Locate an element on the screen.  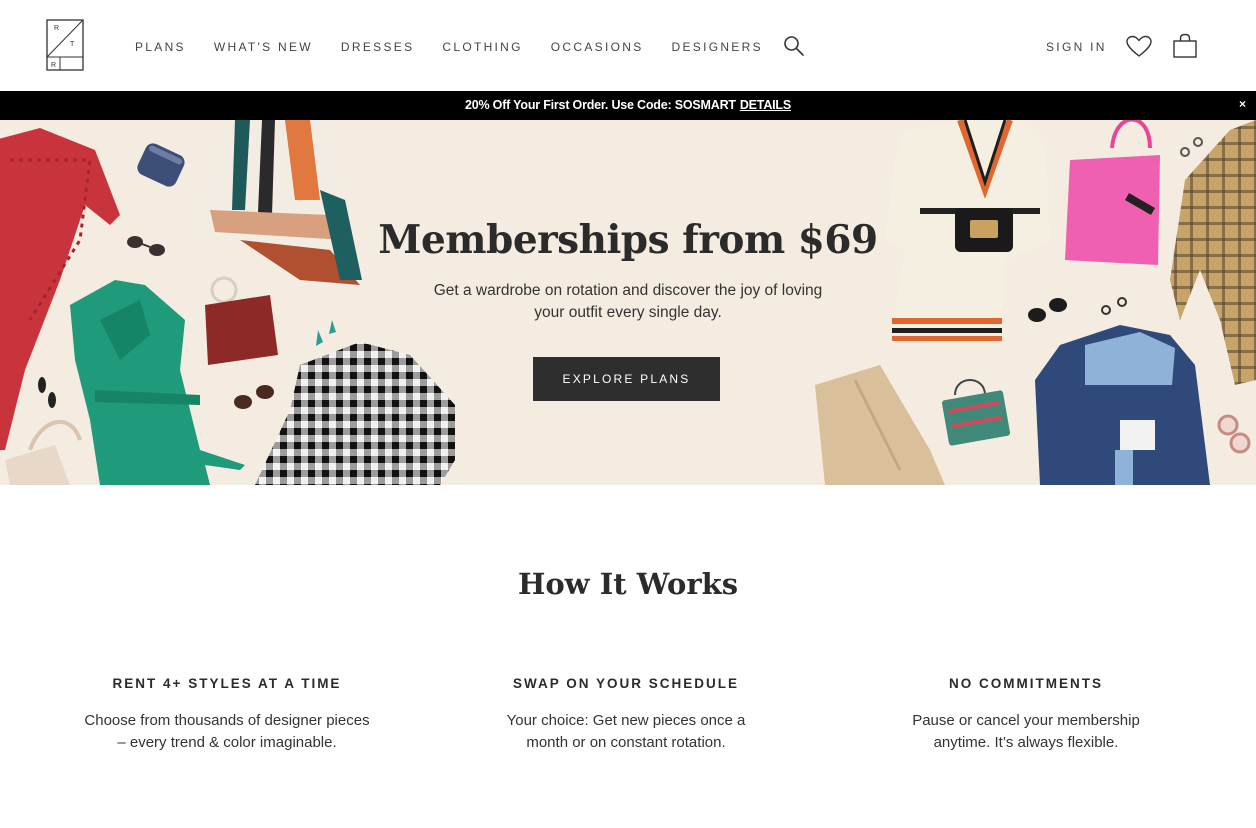
nav-occasions: OCCASIONS is located at coordinates (597, 47).